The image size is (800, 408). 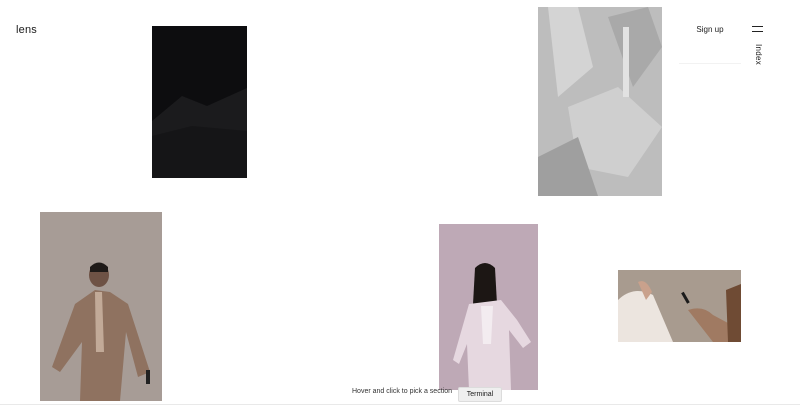 I want to click on man-walking-photo, so click(x=101, y=306).